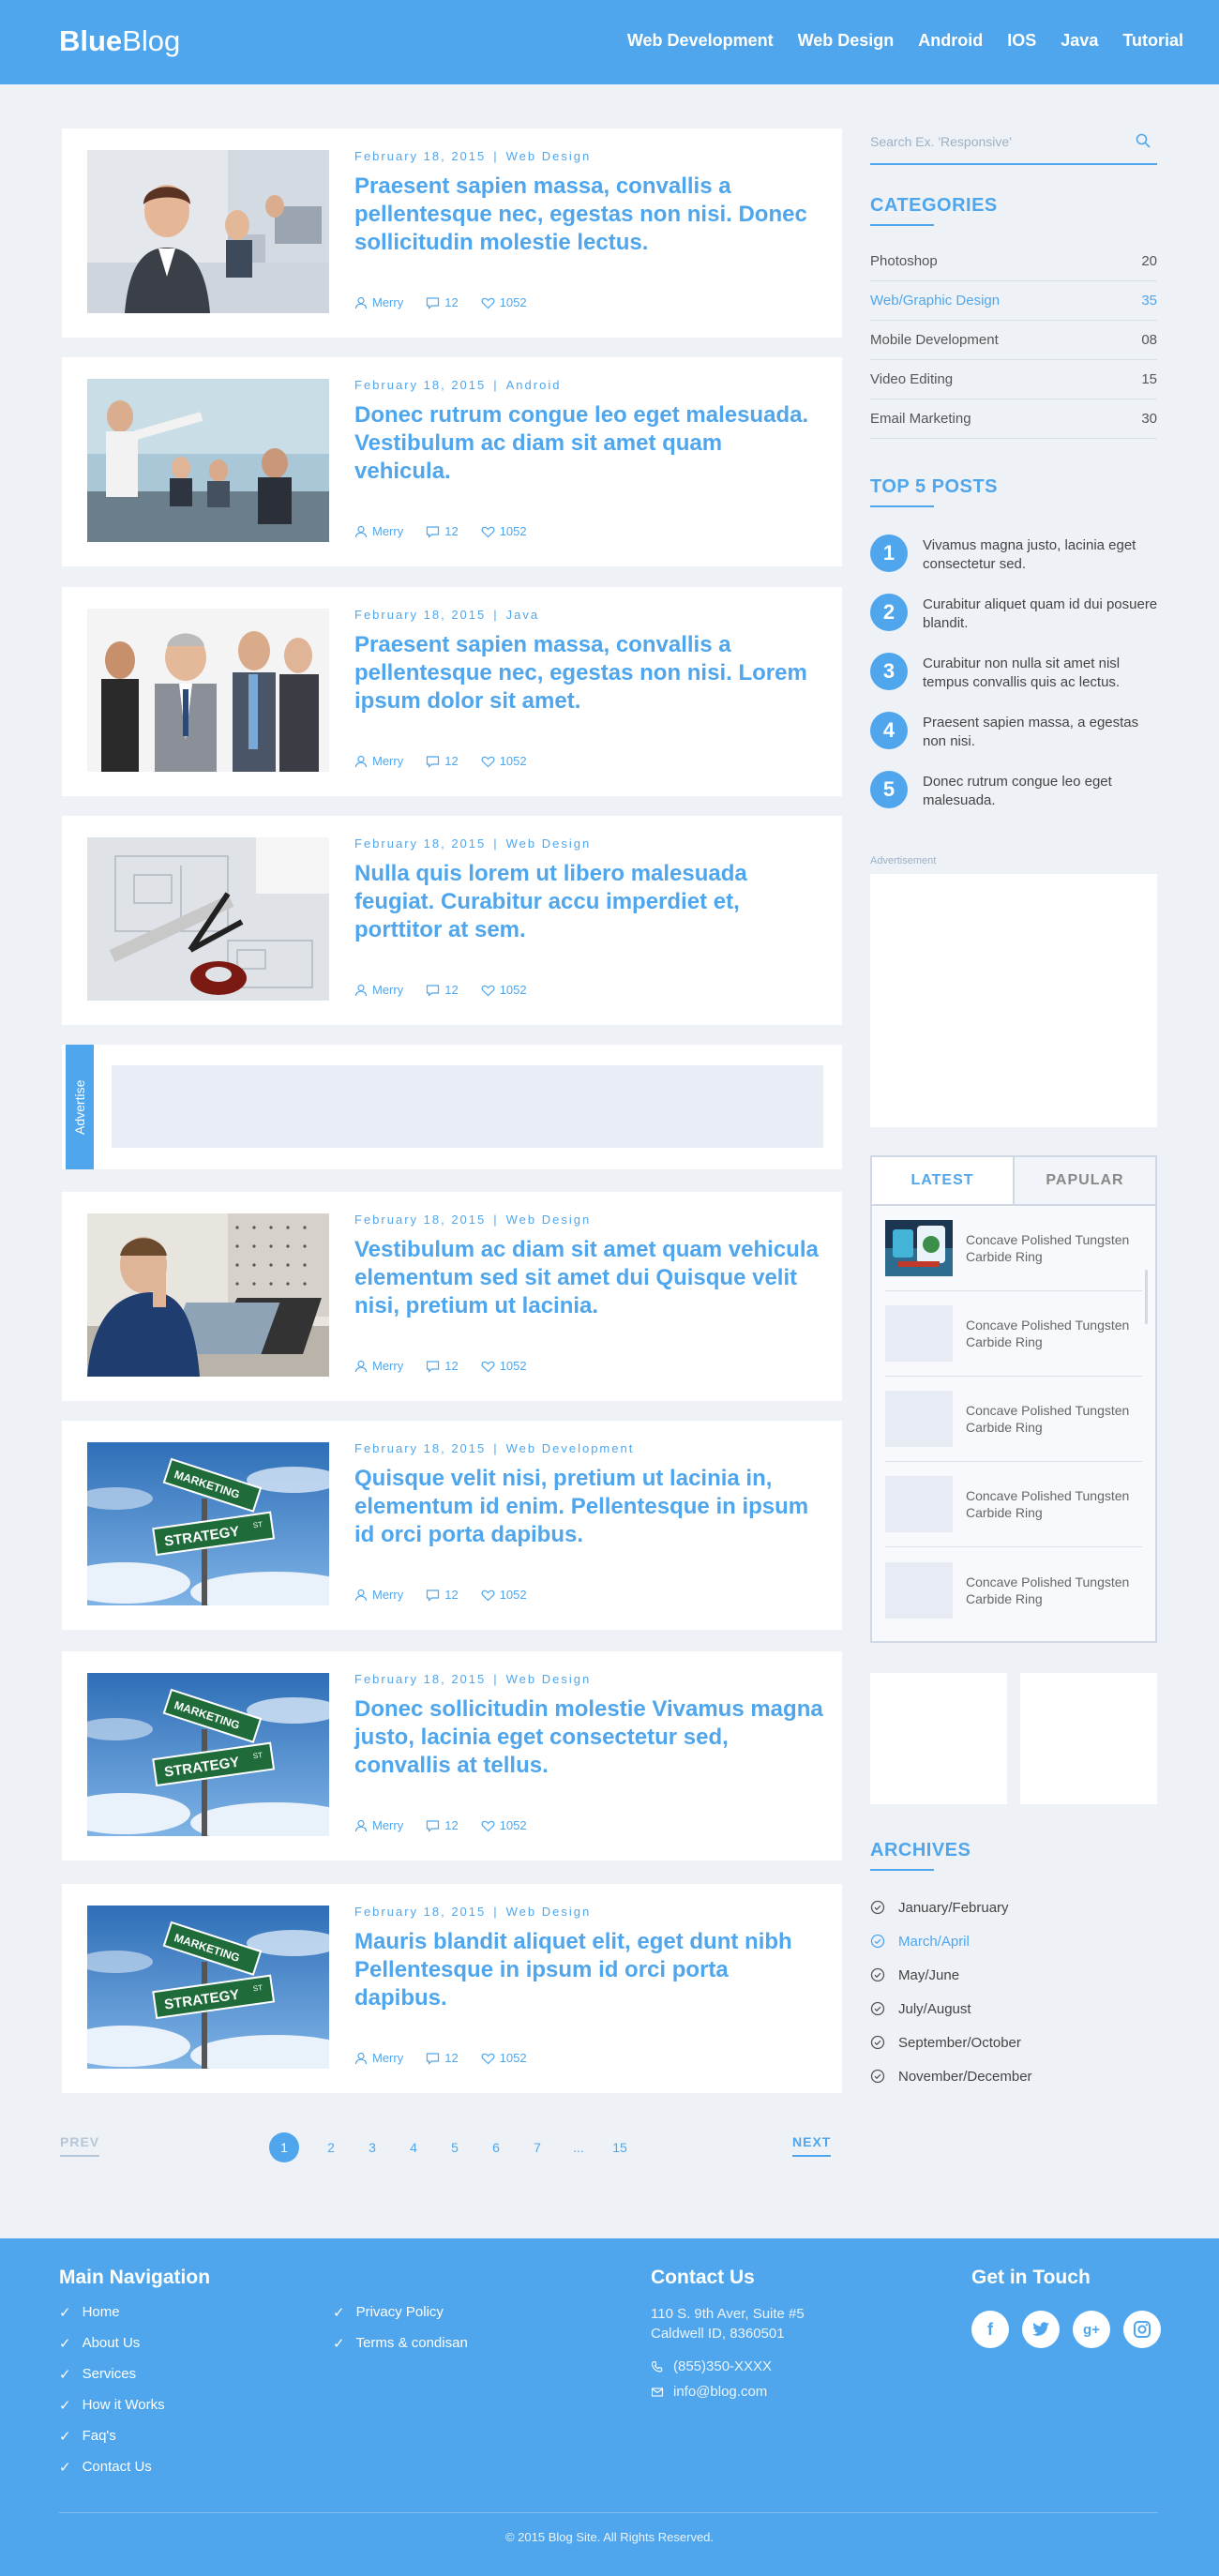 This screenshot has height=2576, width=1219. What do you see at coordinates (951, 1975) in the screenshot?
I see `archive-item: May/June` at bounding box center [951, 1975].